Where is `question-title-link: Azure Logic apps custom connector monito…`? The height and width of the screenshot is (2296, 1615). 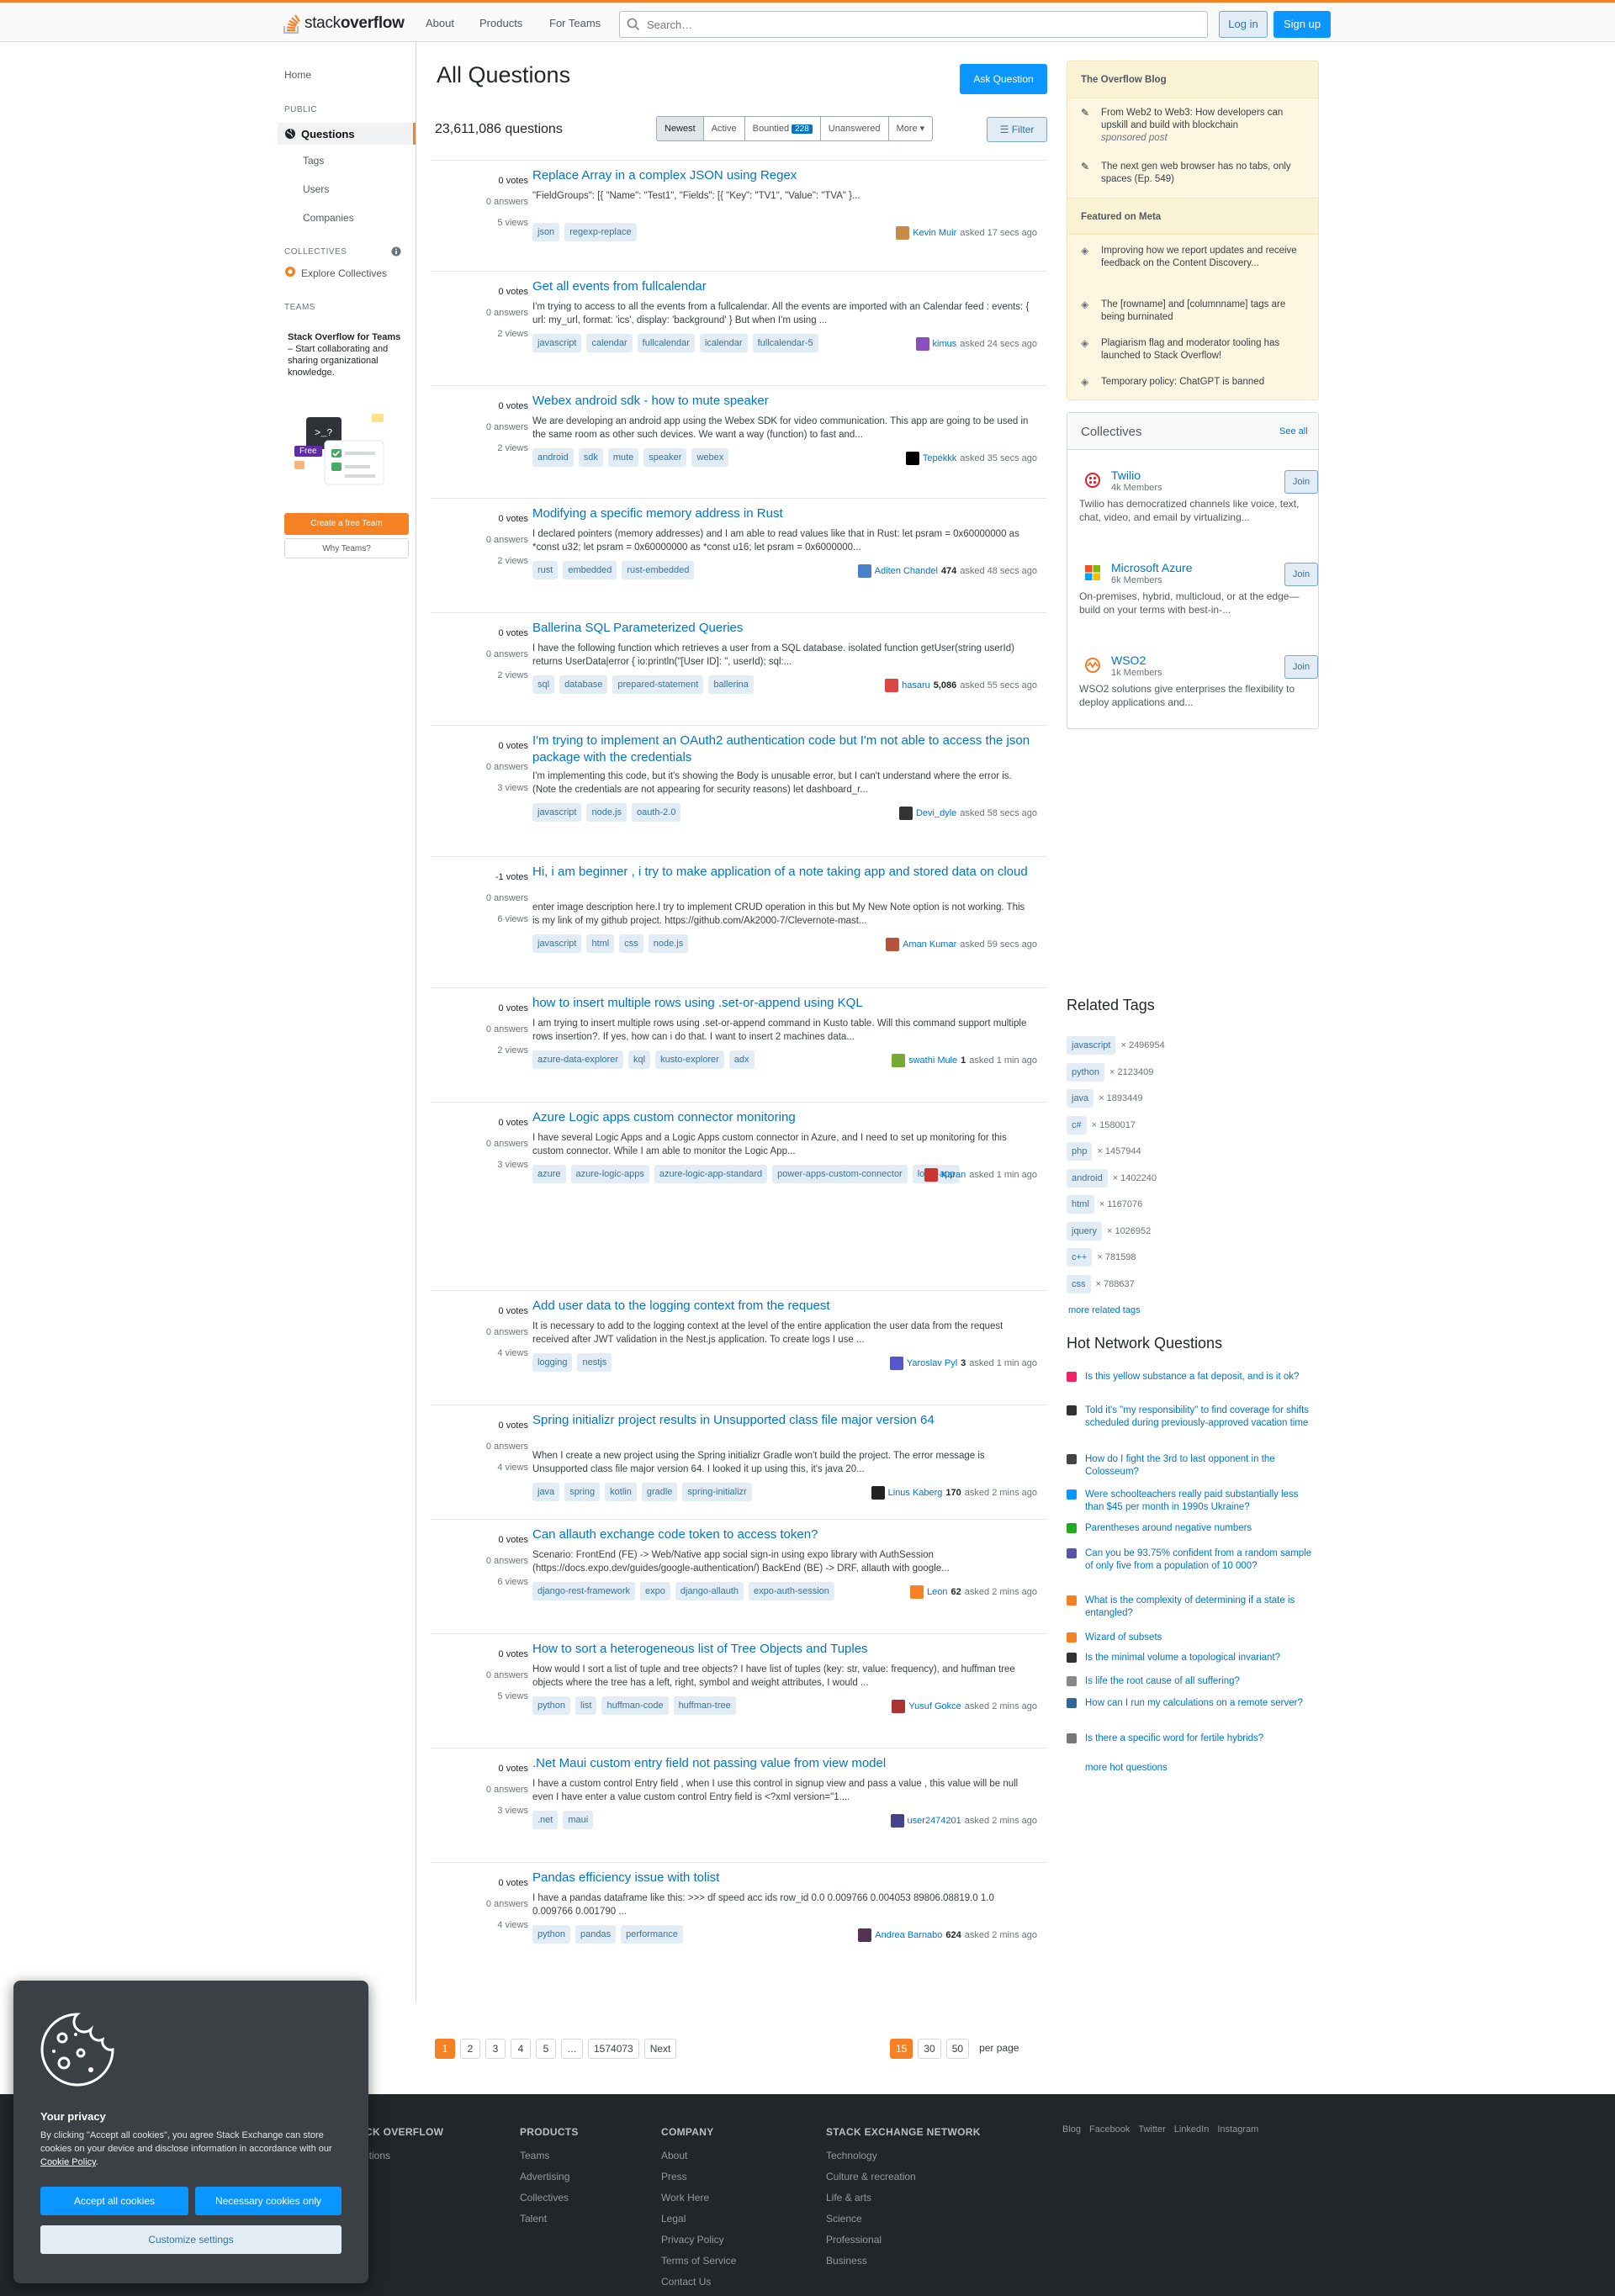
question-title-link: Azure Logic apps custom connector monito… is located at coordinates (784, 1117).